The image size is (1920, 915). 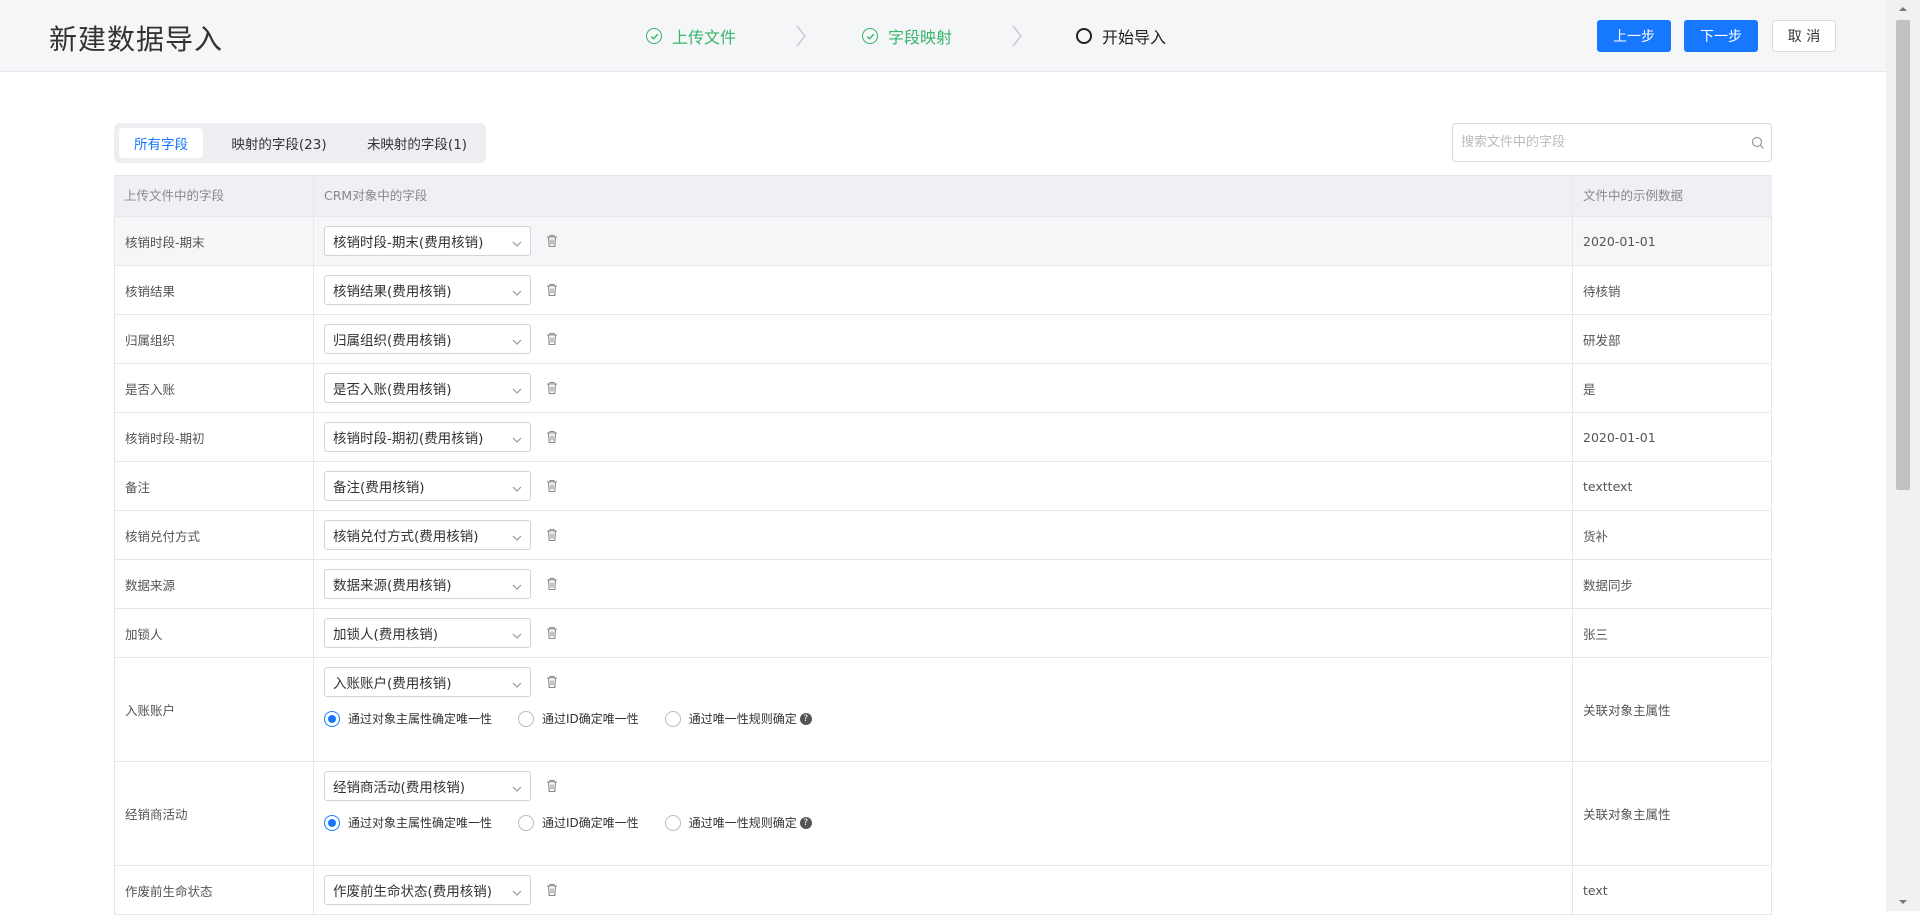 What do you see at coordinates (1672, 290) in the screenshot?
I see `sample-data-cell: 待核销` at bounding box center [1672, 290].